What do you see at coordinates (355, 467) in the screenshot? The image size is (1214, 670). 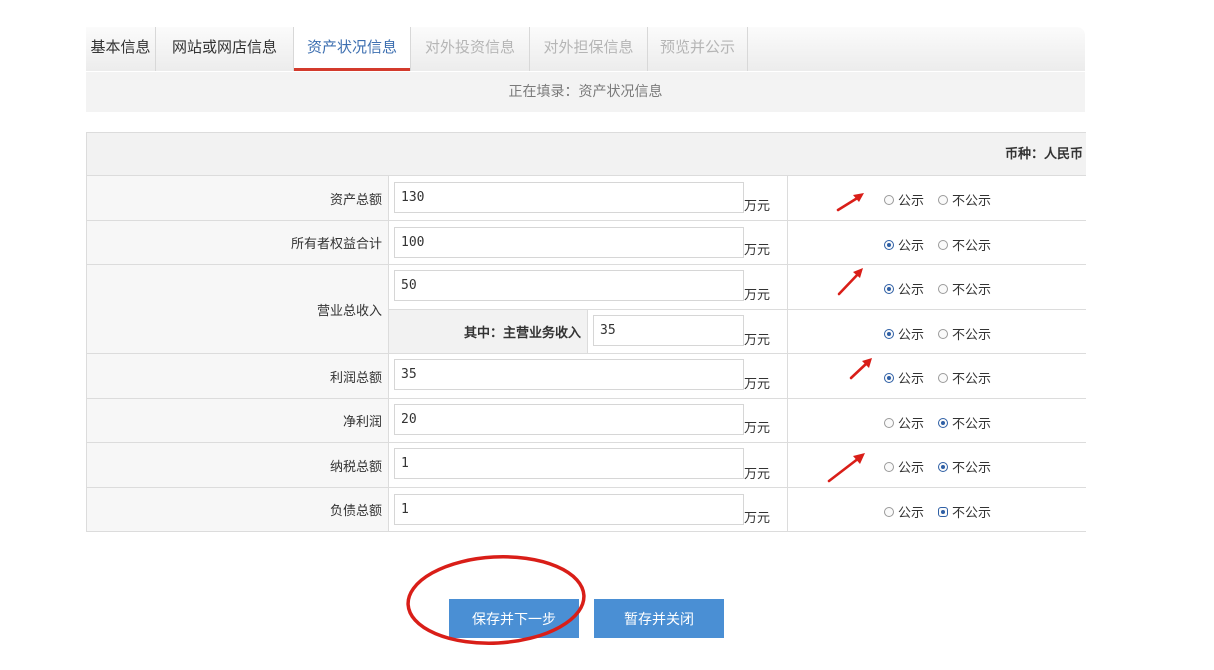 I see `row-label-text: 纳税总额` at bounding box center [355, 467].